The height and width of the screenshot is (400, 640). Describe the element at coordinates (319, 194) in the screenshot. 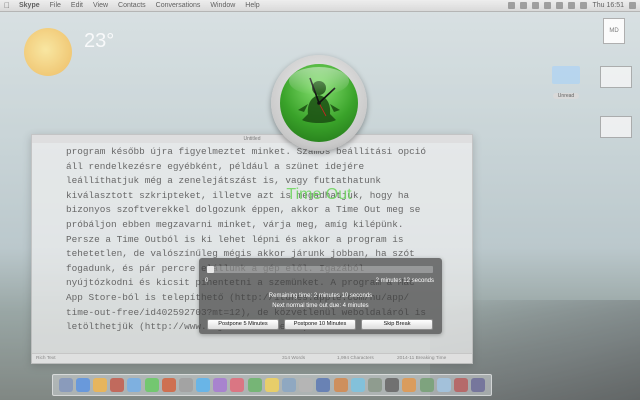

I see `timeout-title: Time Out` at that location.